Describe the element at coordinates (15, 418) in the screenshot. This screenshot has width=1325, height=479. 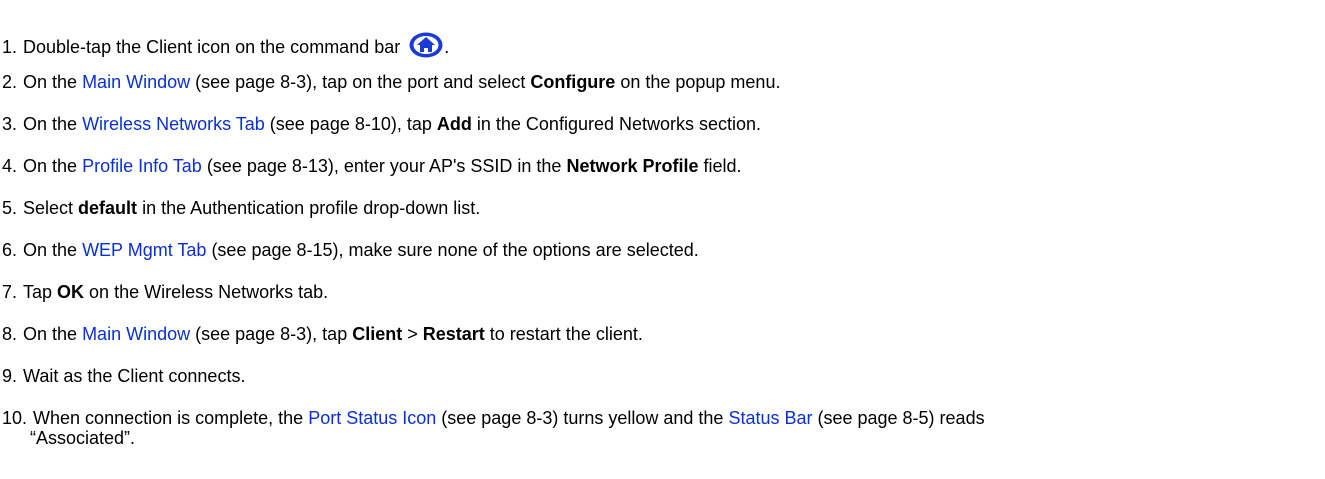
I see `step-number: 10.` at that location.